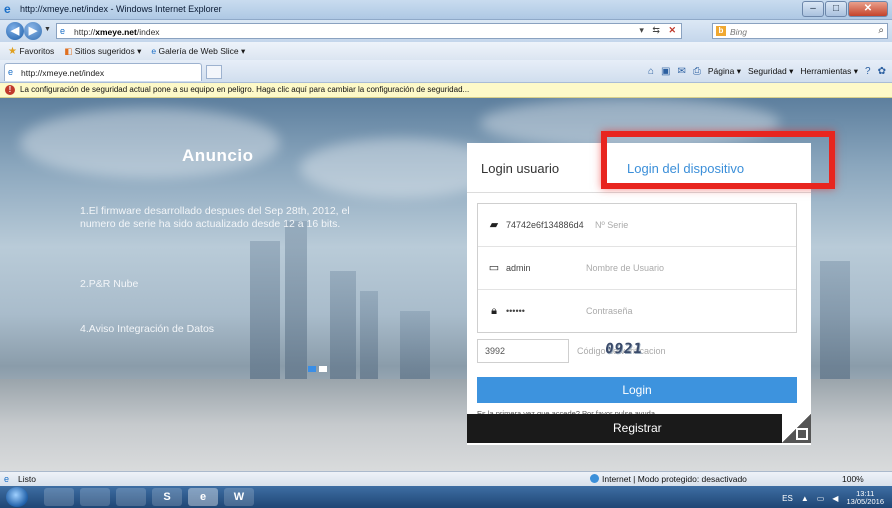 This screenshot has width=892, height=508. Describe the element at coordinates (198, 51) in the screenshot. I see `web-slice-gallery-link: e Galería de Web Slice ▾` at that location.